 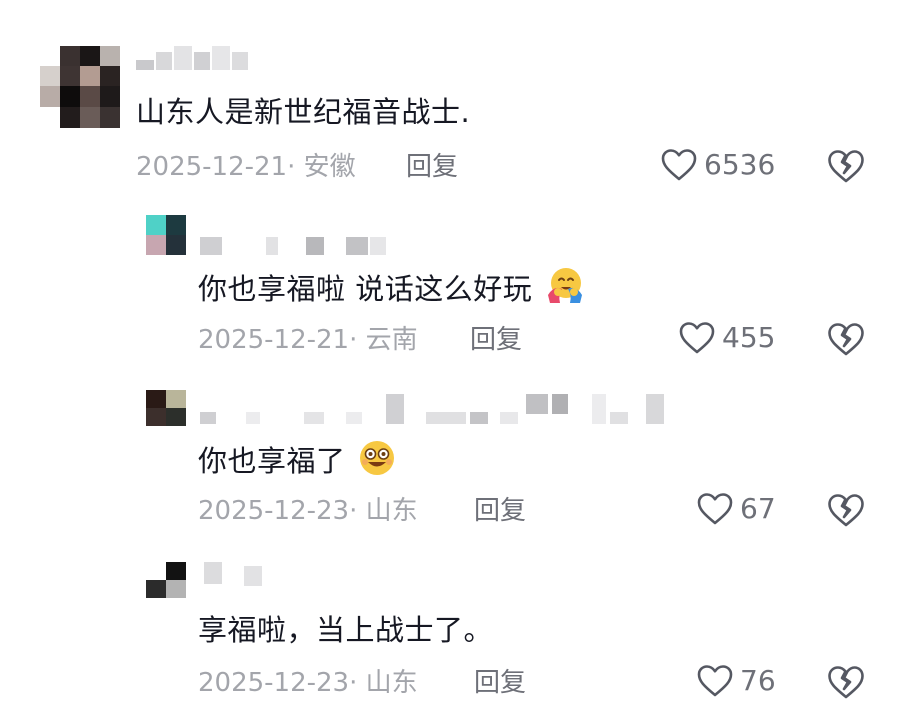 I want to click on comment-meta: 2025-12-21· 安徽, so click(x=246, y=167).